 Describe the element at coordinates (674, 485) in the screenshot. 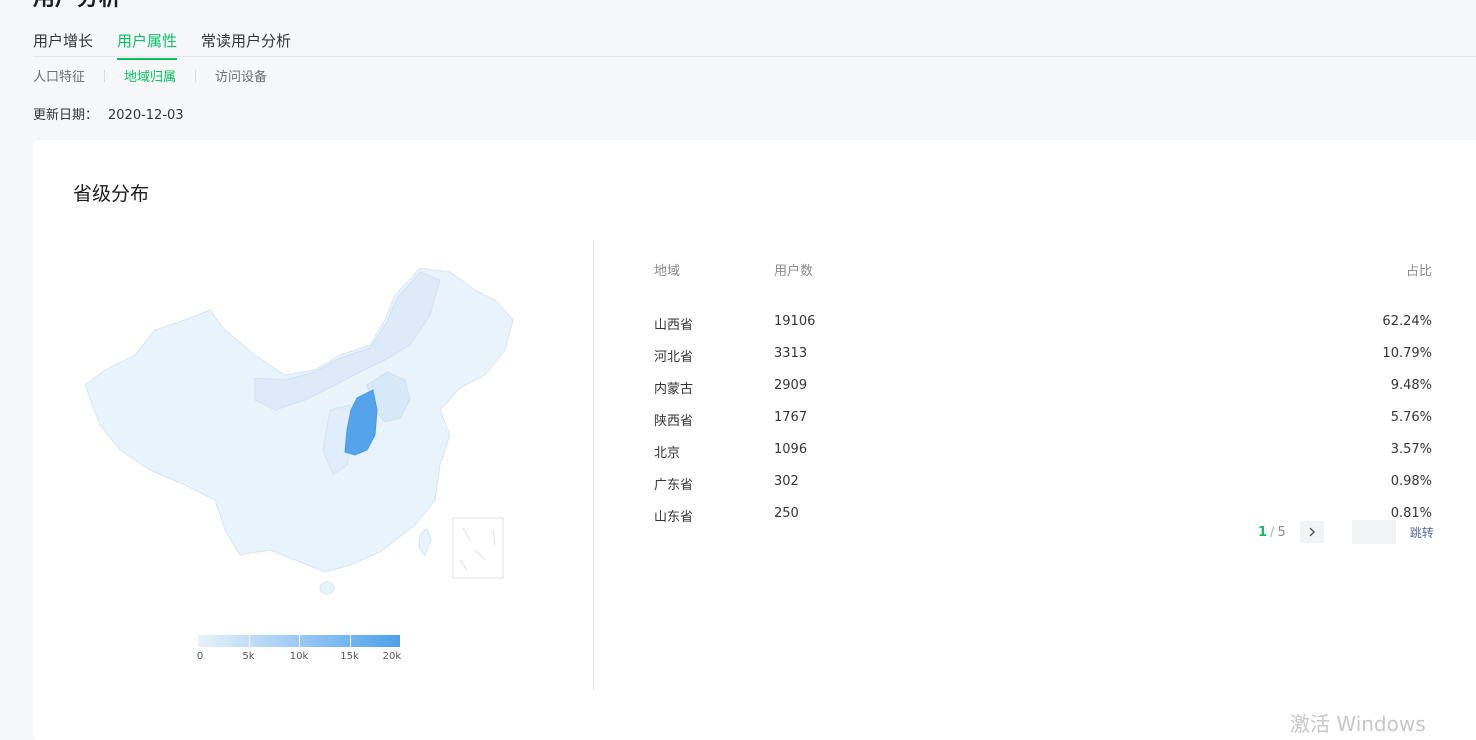

I see `cell-region: 广东省` at that location.